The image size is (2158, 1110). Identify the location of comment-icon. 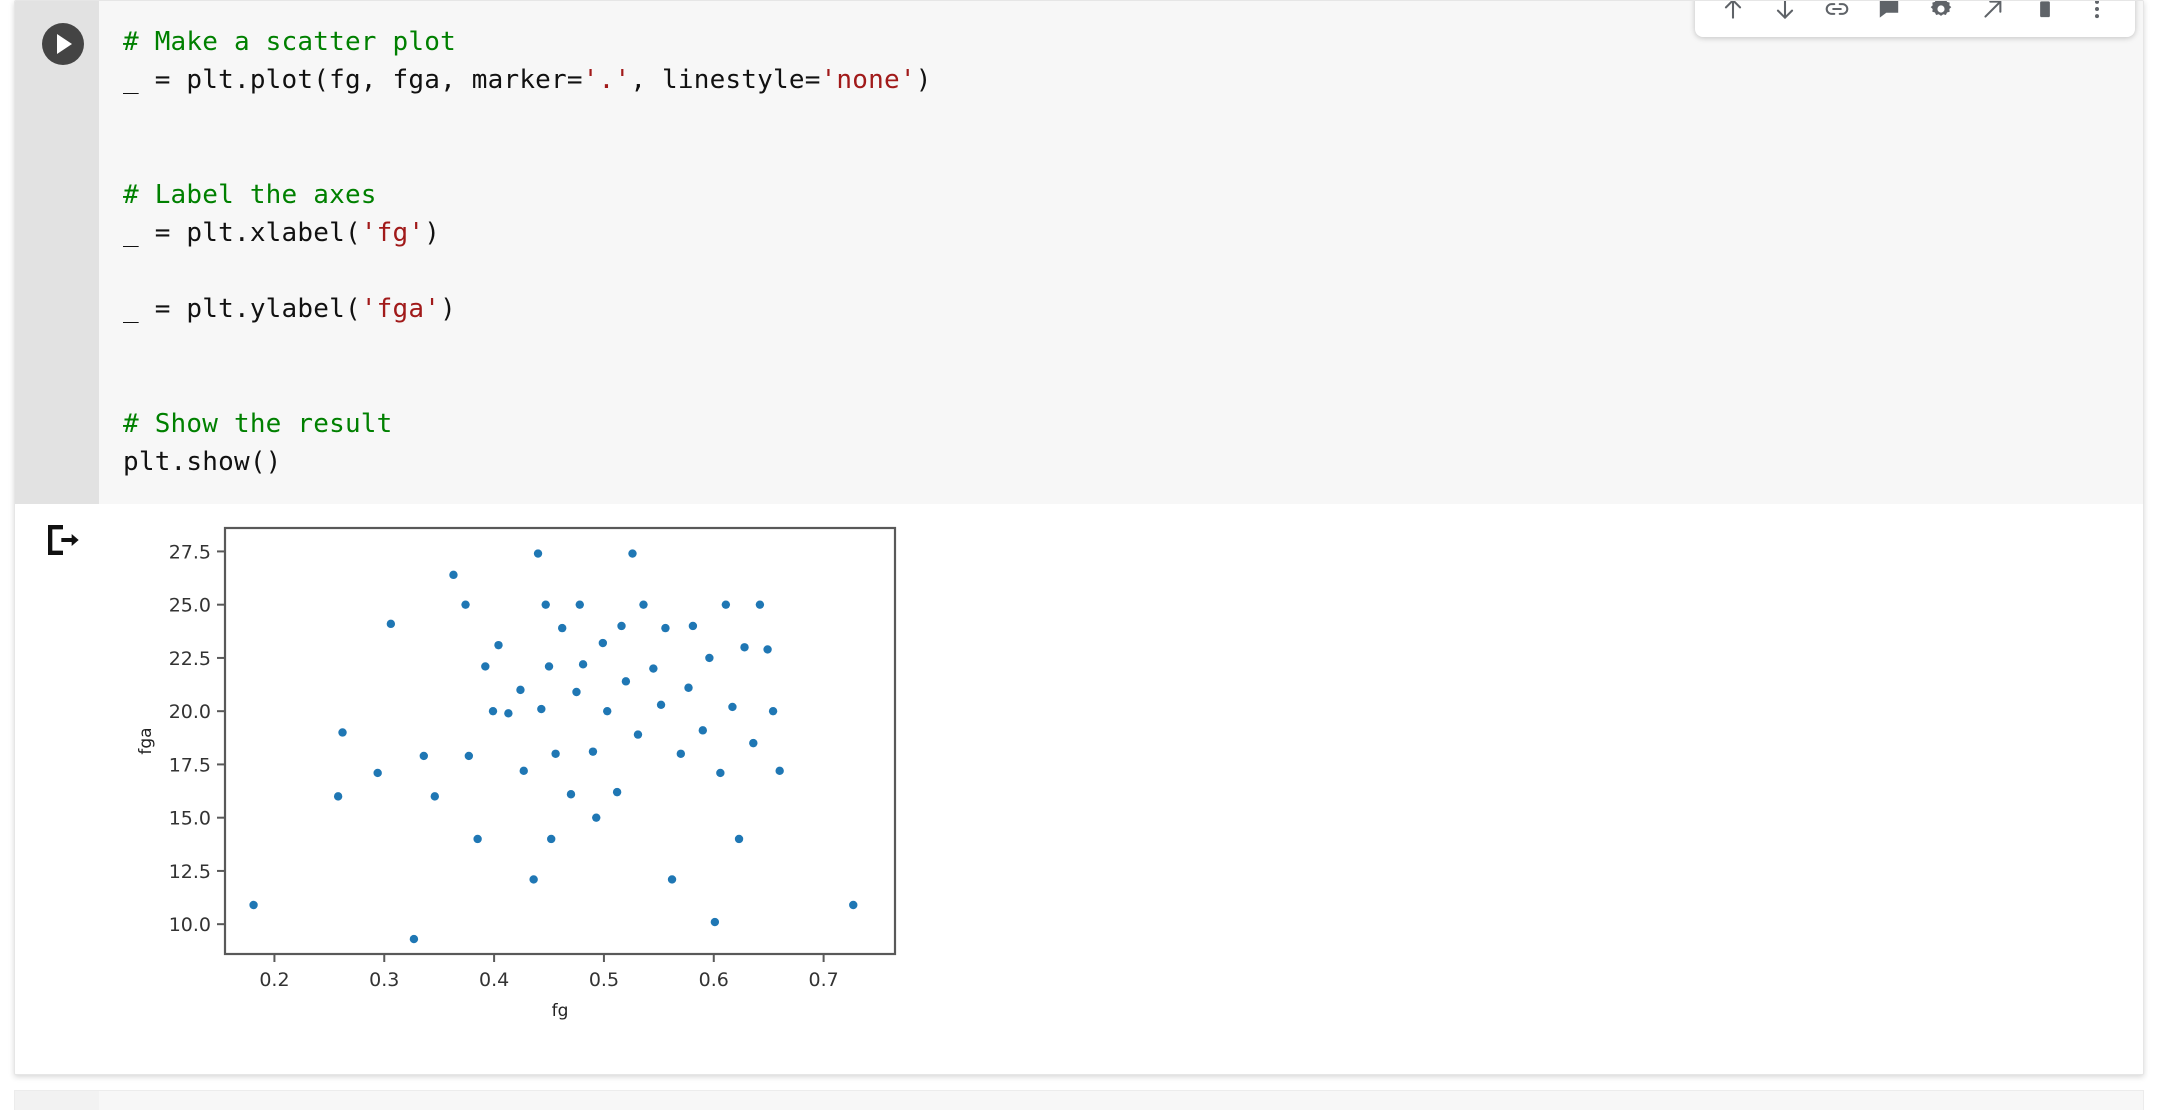
(1889, 11).